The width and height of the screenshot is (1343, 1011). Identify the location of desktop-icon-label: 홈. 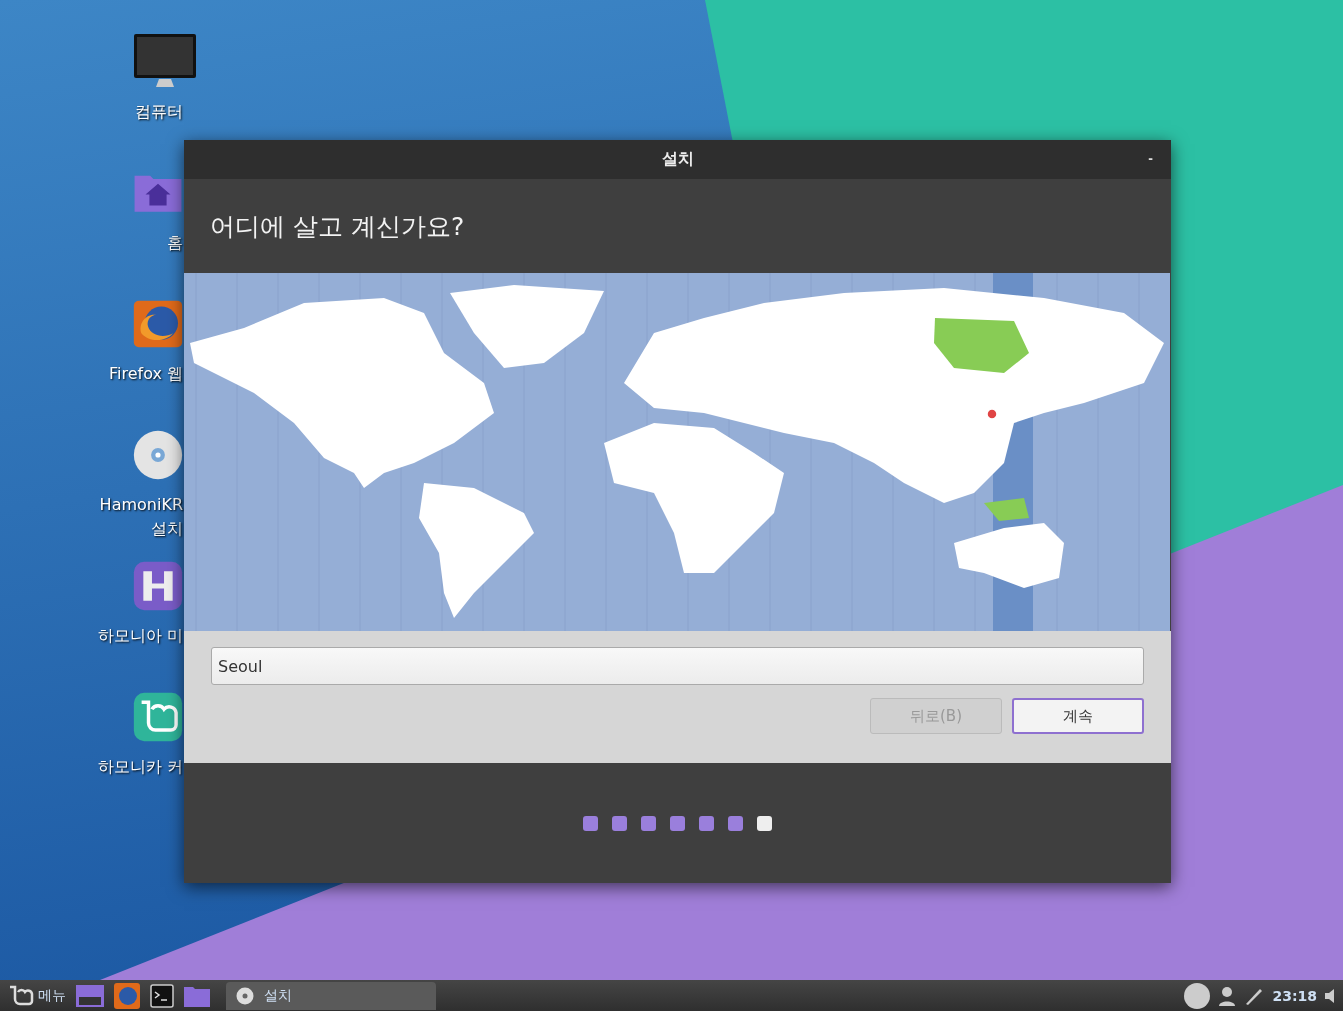
(175, 243).